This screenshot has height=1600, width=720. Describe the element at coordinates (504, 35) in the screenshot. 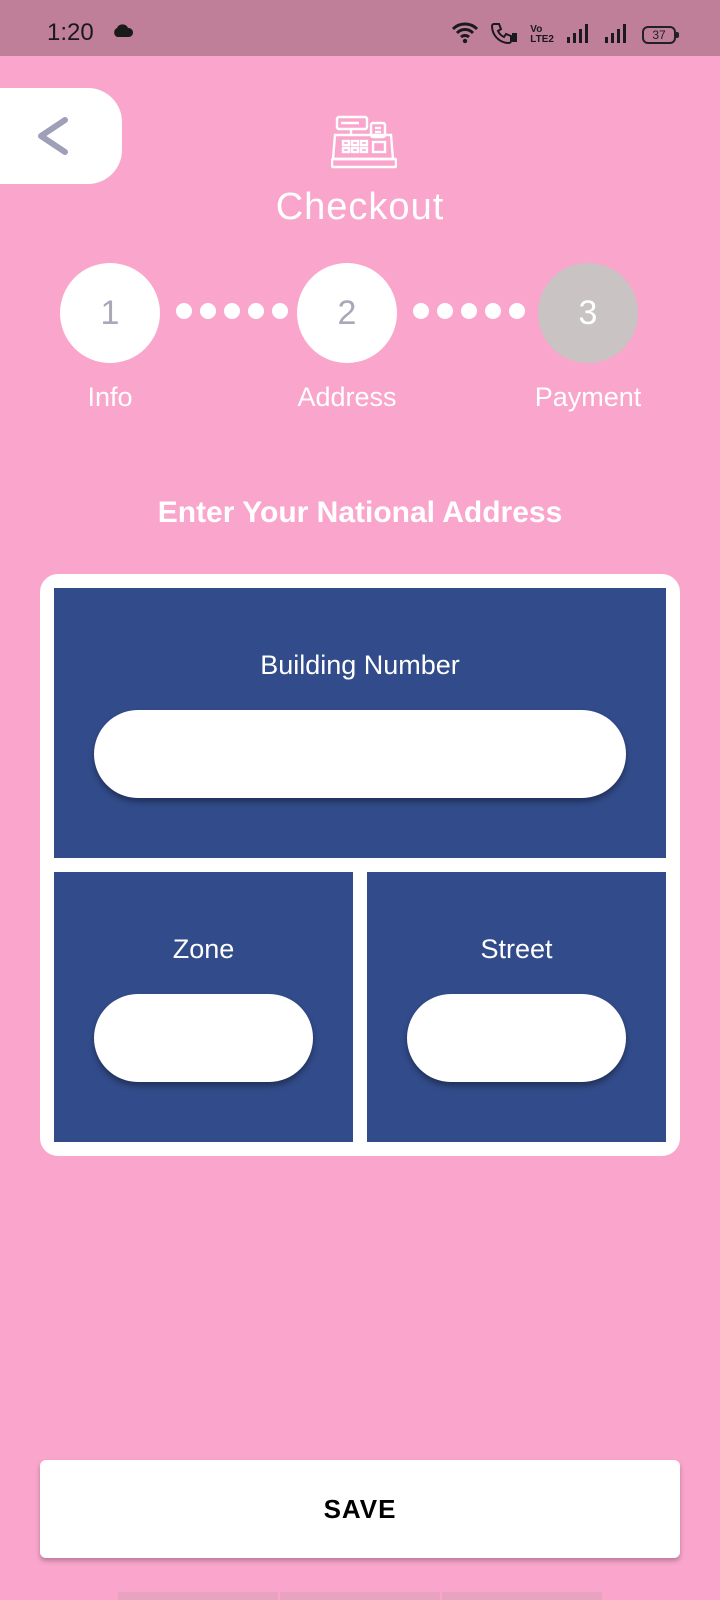

I see `wifi-call-icon` at that location.